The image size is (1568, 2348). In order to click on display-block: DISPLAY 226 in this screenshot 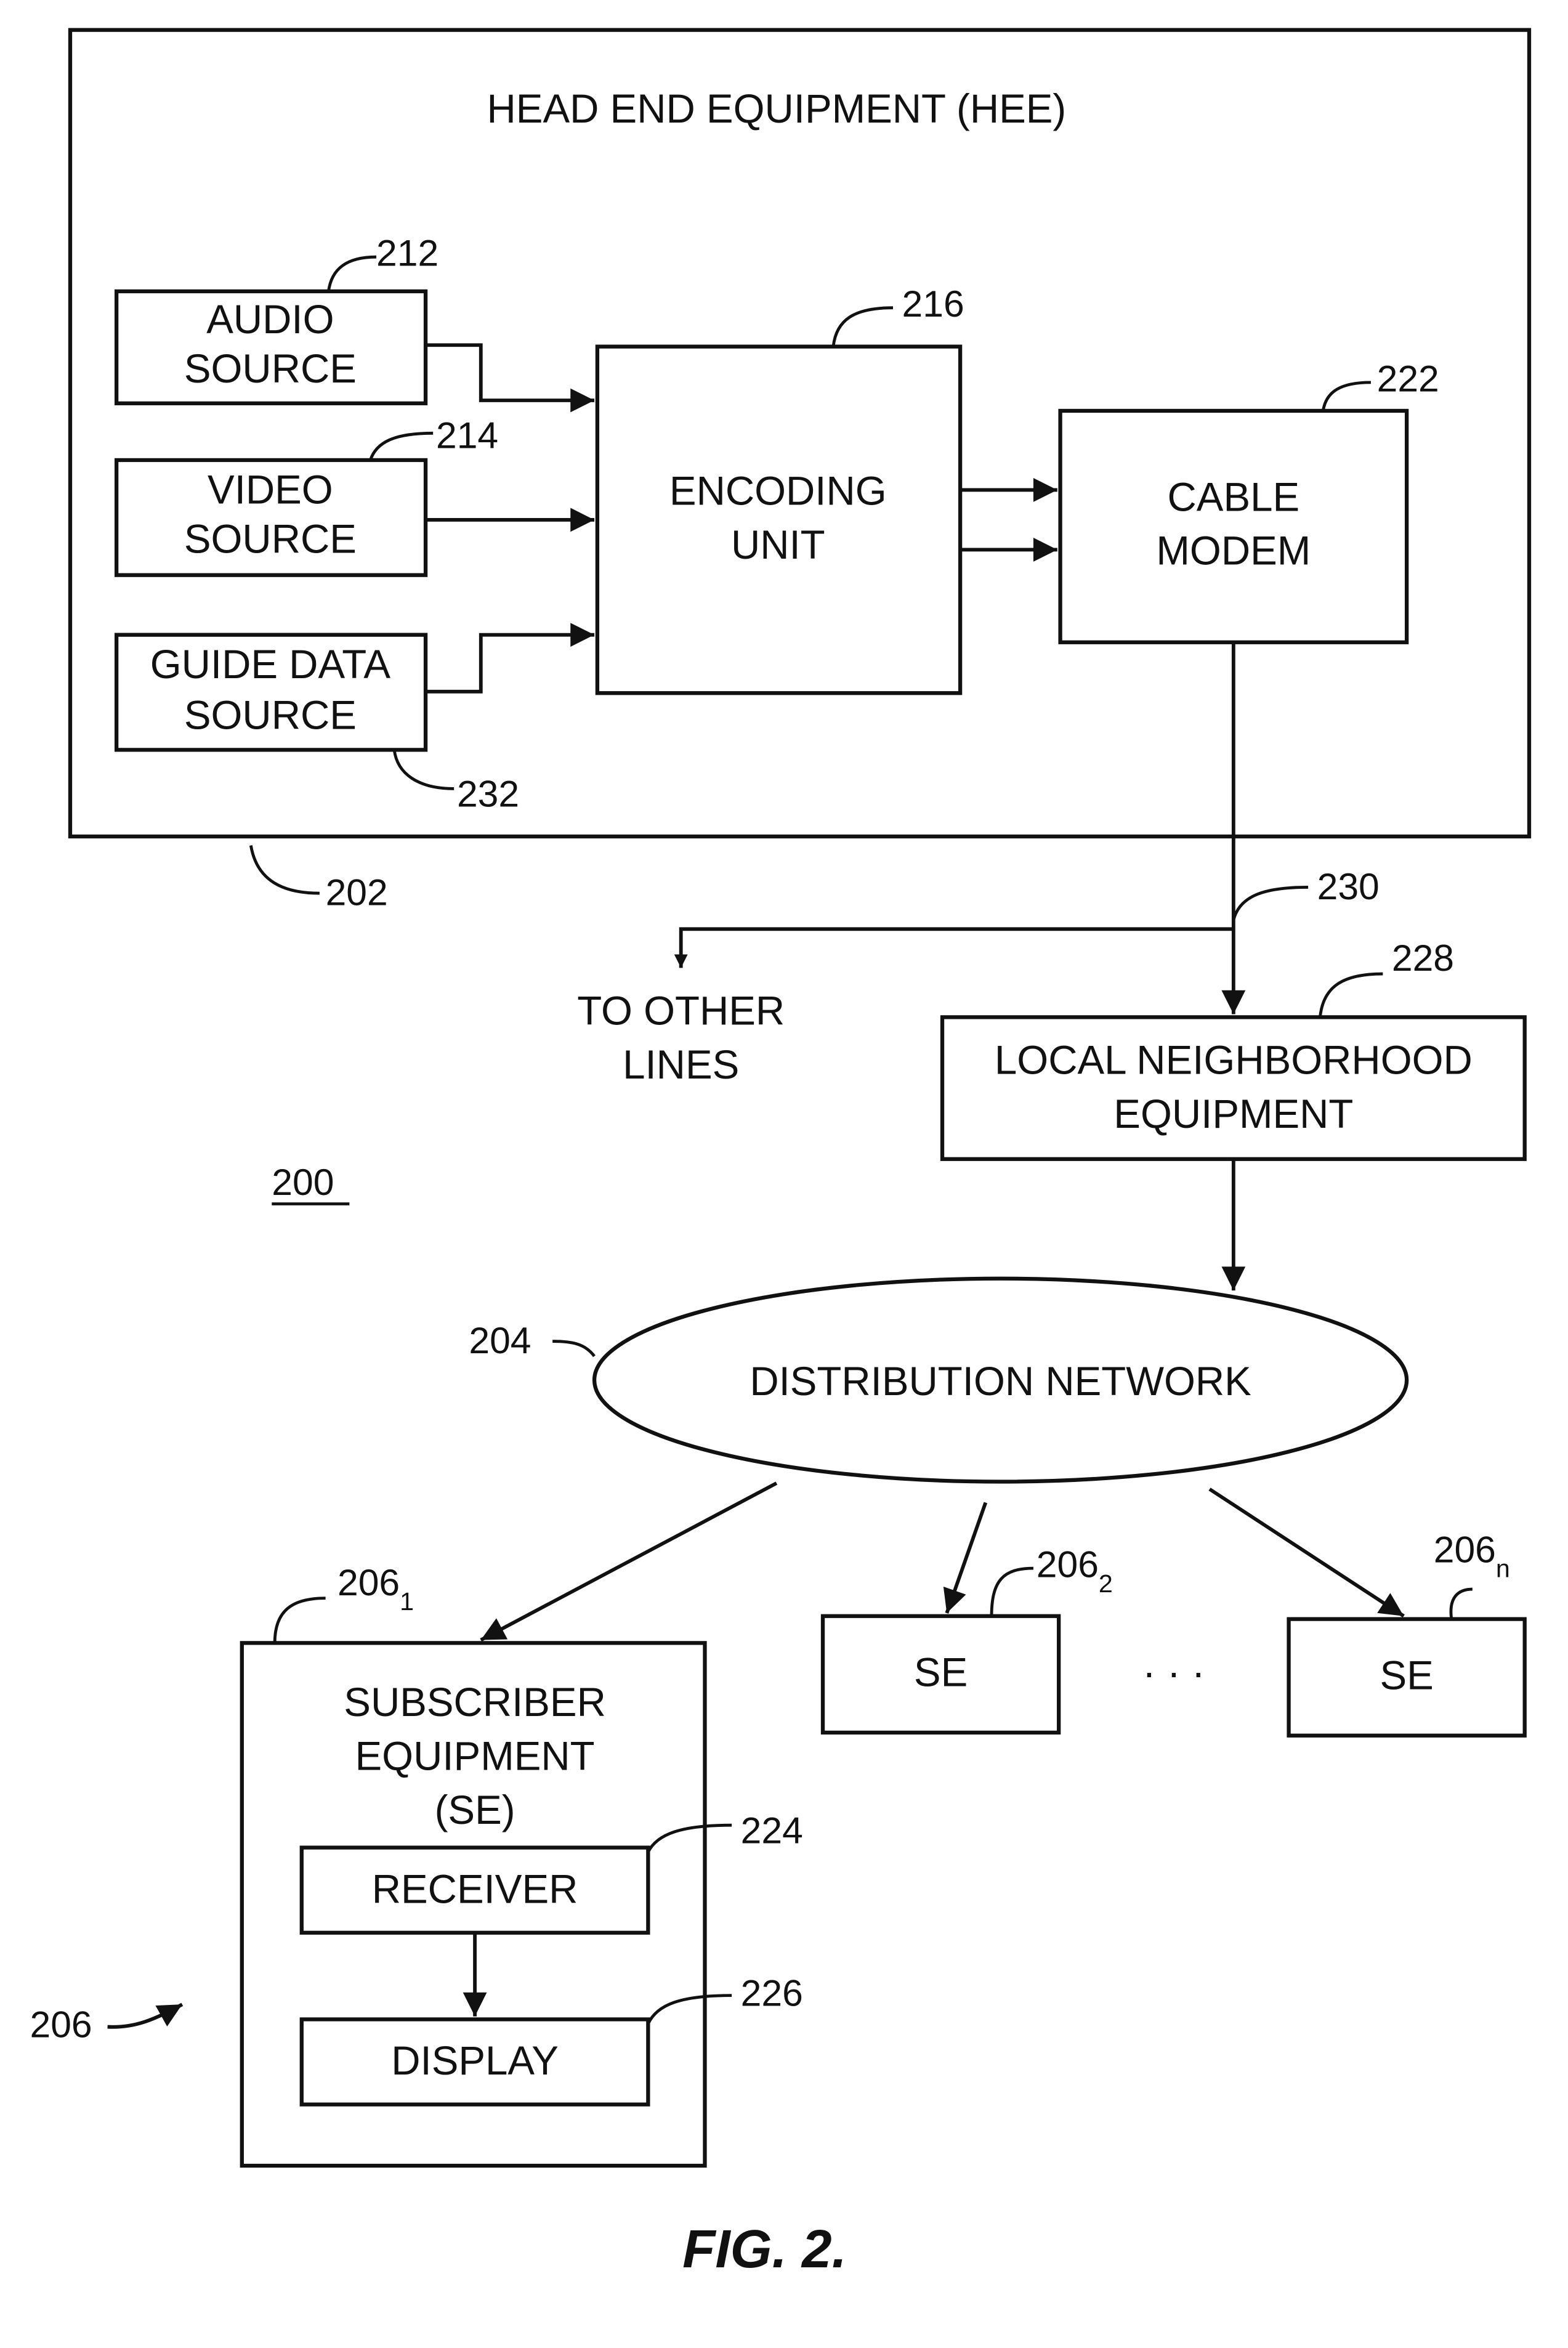, I will do `click(551, 2039)`.